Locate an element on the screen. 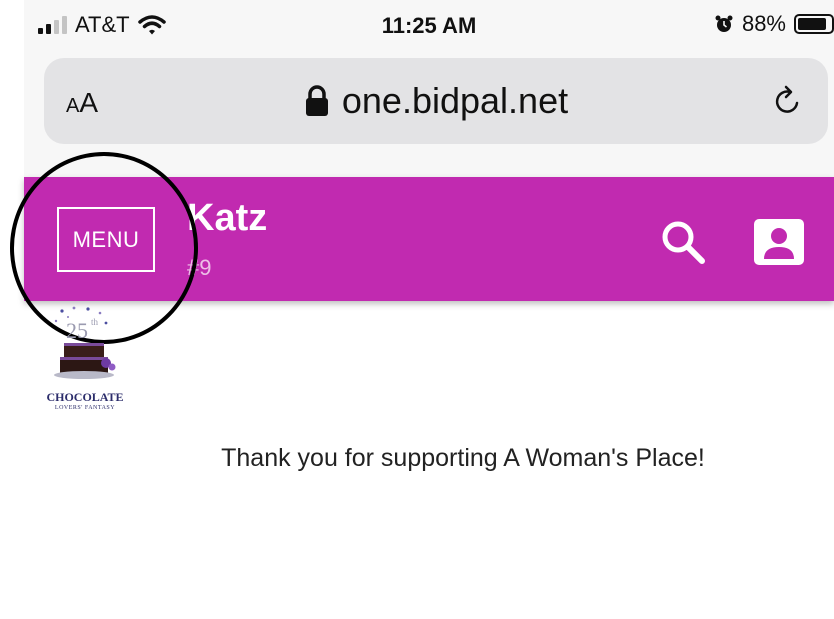 The height and width of the screenshot is (619, 834). logo-graphic: 25 th is located at coordinates (85, 342).